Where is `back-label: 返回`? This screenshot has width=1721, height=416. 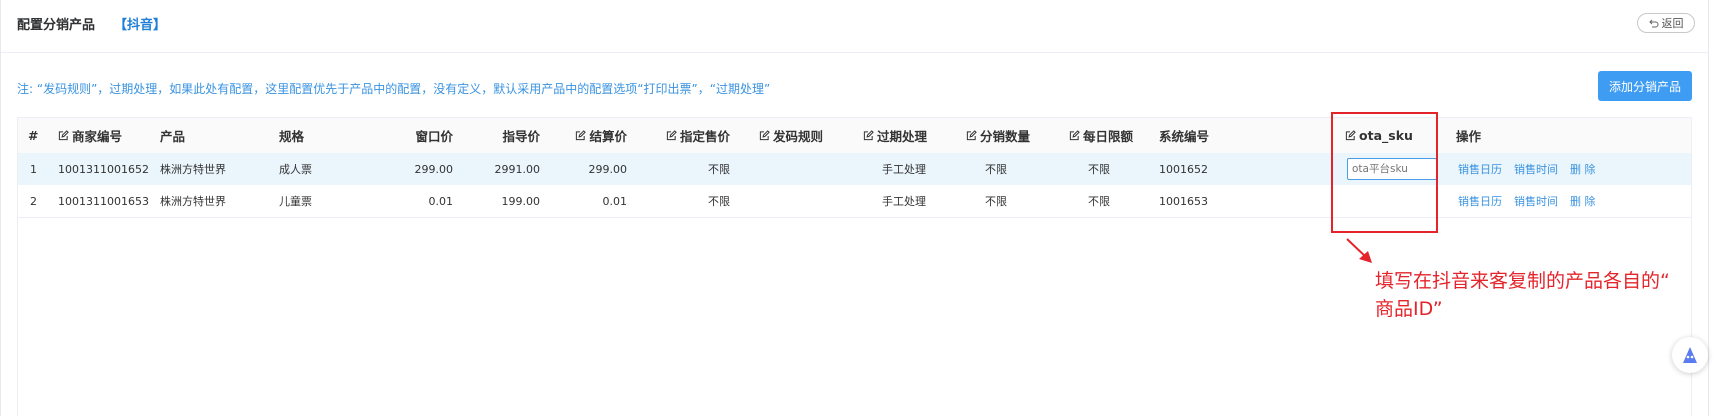 back-label: 返回 is located at coordinates (1672, 23).